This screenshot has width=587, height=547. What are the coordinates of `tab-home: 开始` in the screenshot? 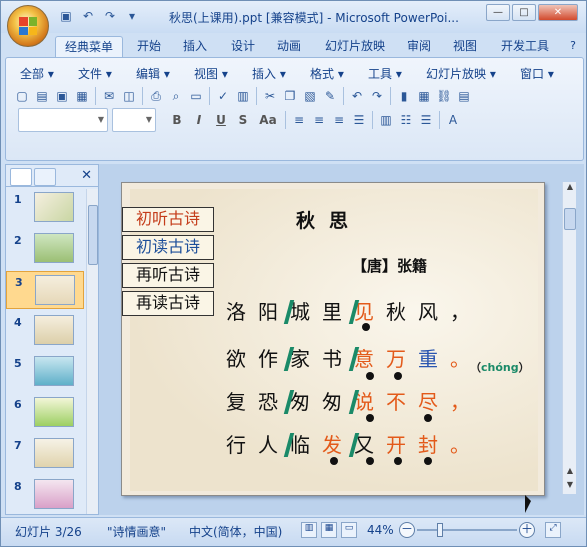 It's located at (149, 46).